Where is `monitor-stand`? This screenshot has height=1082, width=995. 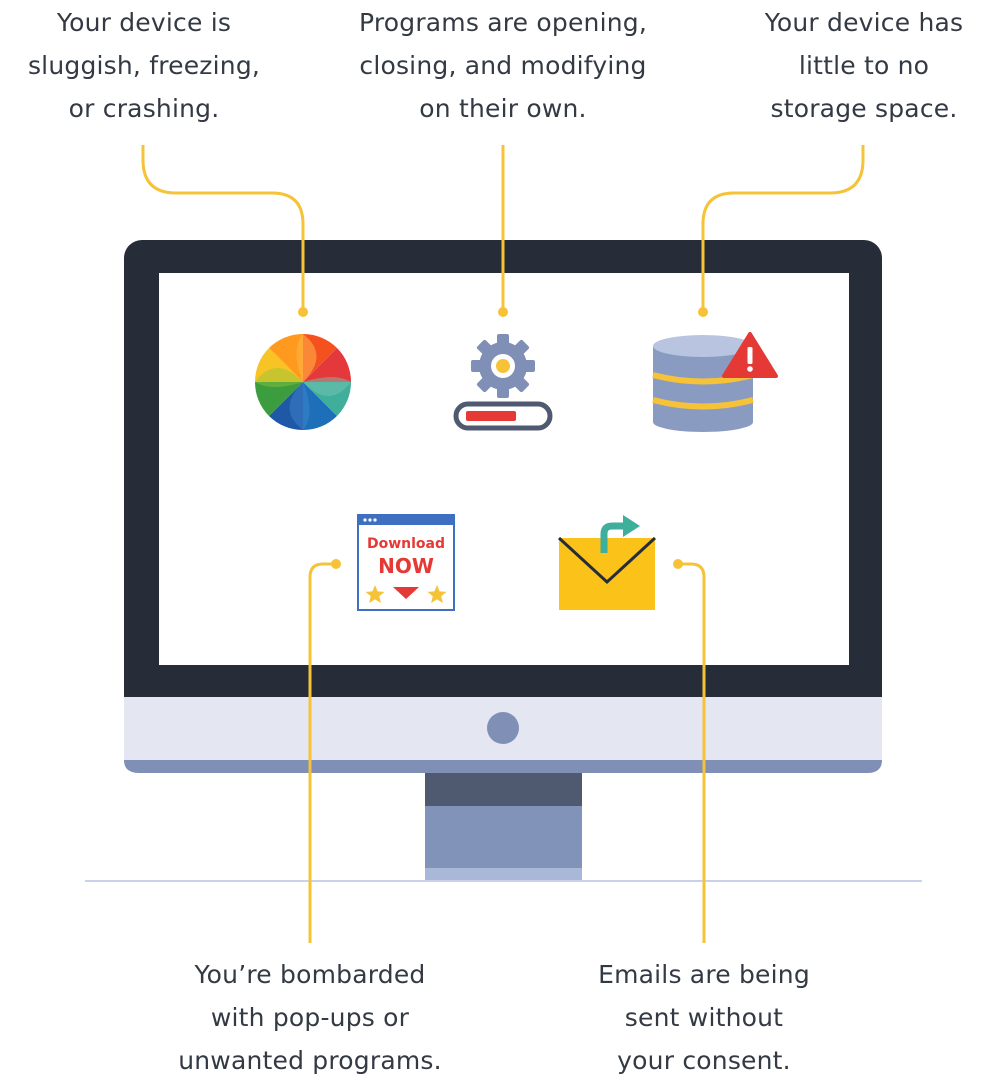 monitor-stand is located at coordinates (503, 826).